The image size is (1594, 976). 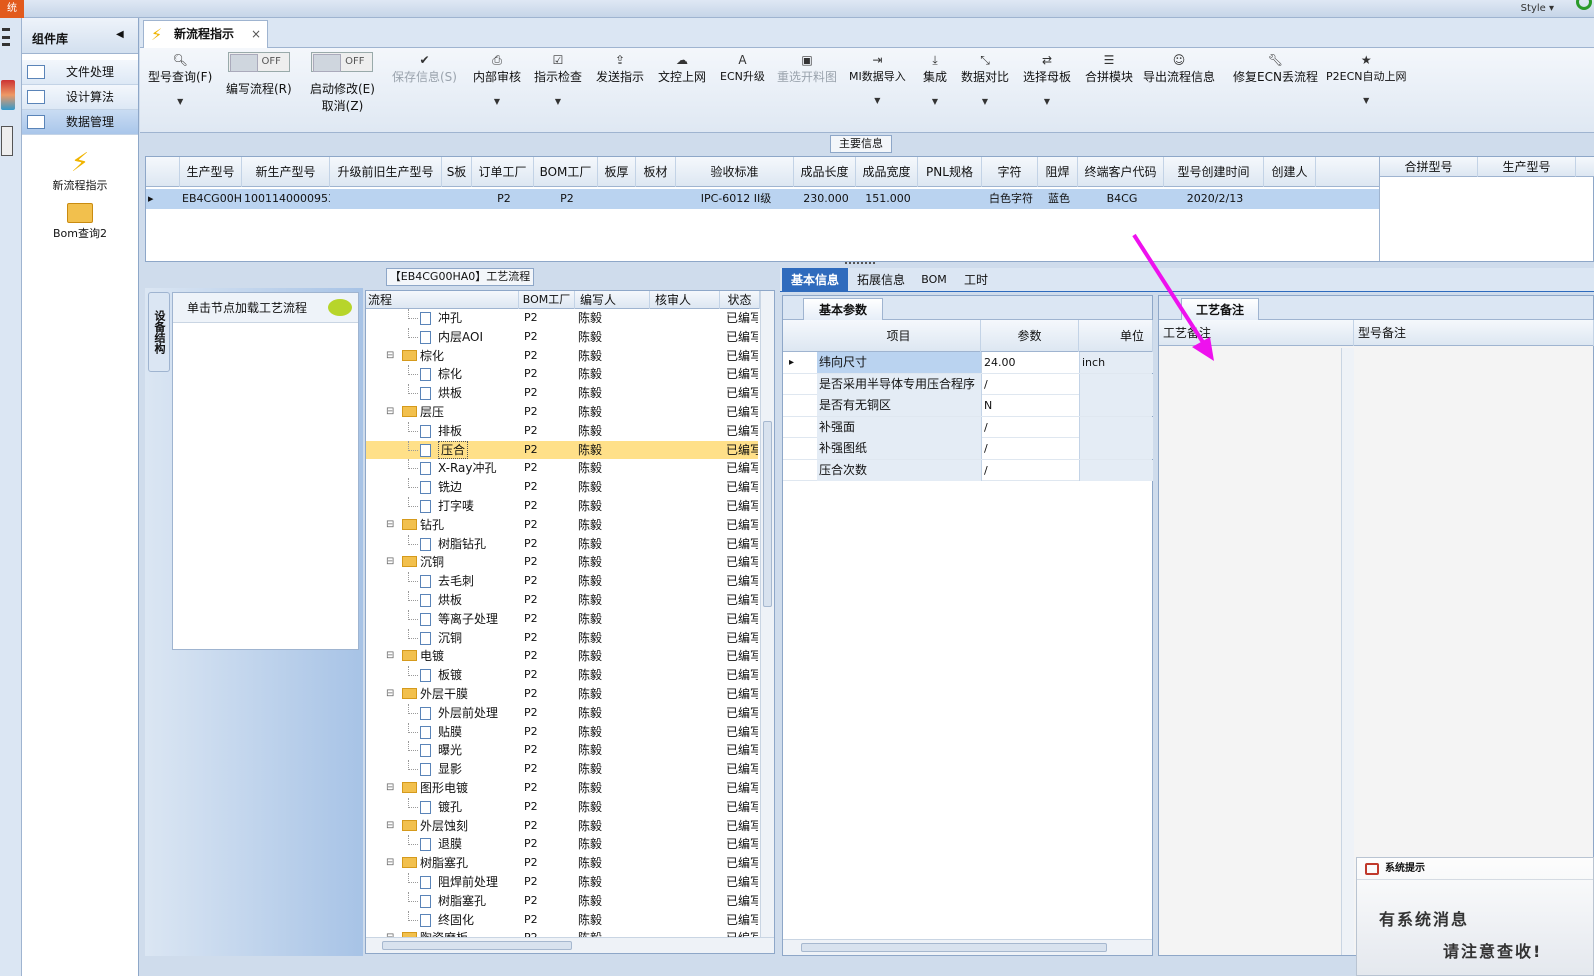 I want to click on internal-review-button: ⎙ 内部审核 ▼, so click(x=497, y=79).